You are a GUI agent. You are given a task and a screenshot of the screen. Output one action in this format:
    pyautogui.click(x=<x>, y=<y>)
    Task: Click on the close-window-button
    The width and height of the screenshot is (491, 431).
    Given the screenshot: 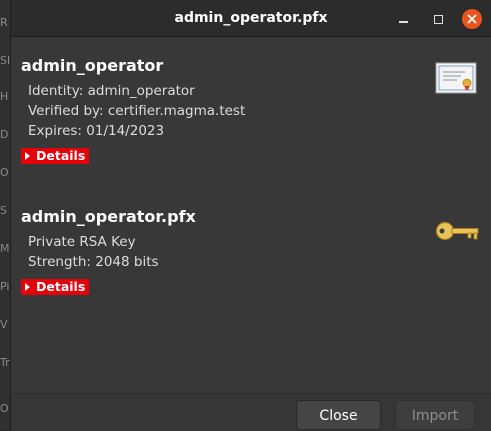 What is the action you would take?
    pyautogui.click(x=472, y=19)
    